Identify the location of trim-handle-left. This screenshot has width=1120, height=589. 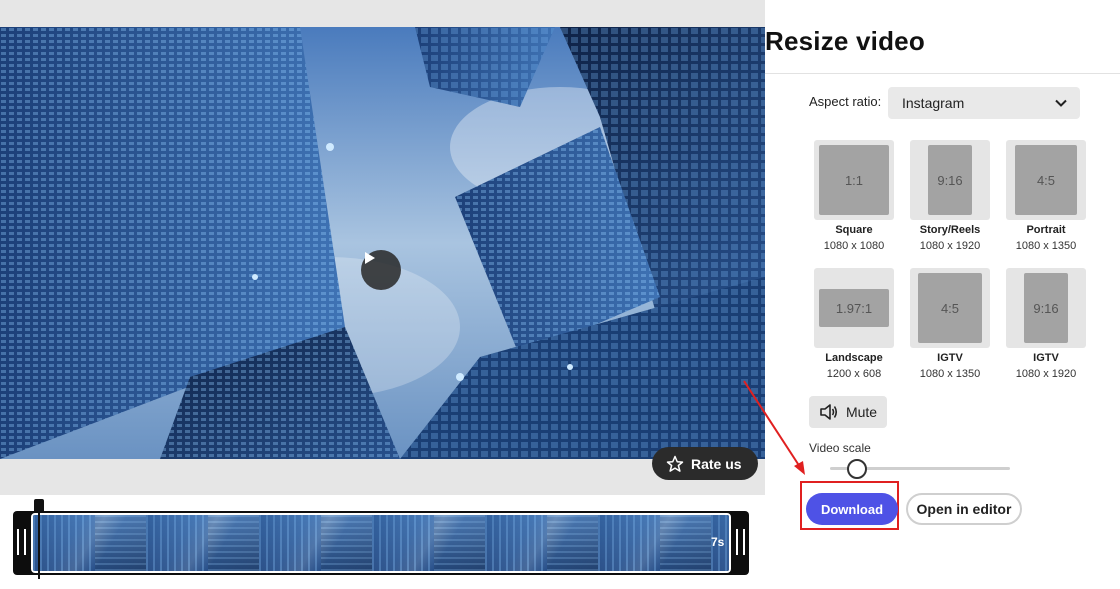
(21, 542).